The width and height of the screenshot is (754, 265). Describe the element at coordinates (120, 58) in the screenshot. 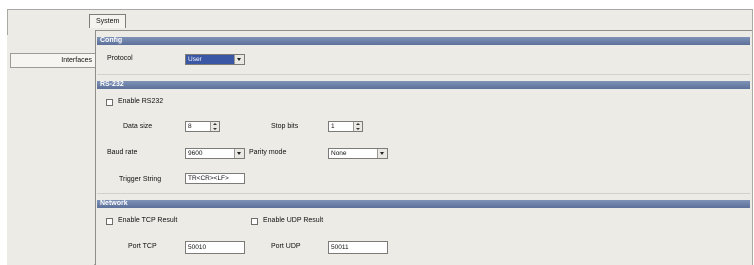

I see `protocol-label: Protocol` at that location.